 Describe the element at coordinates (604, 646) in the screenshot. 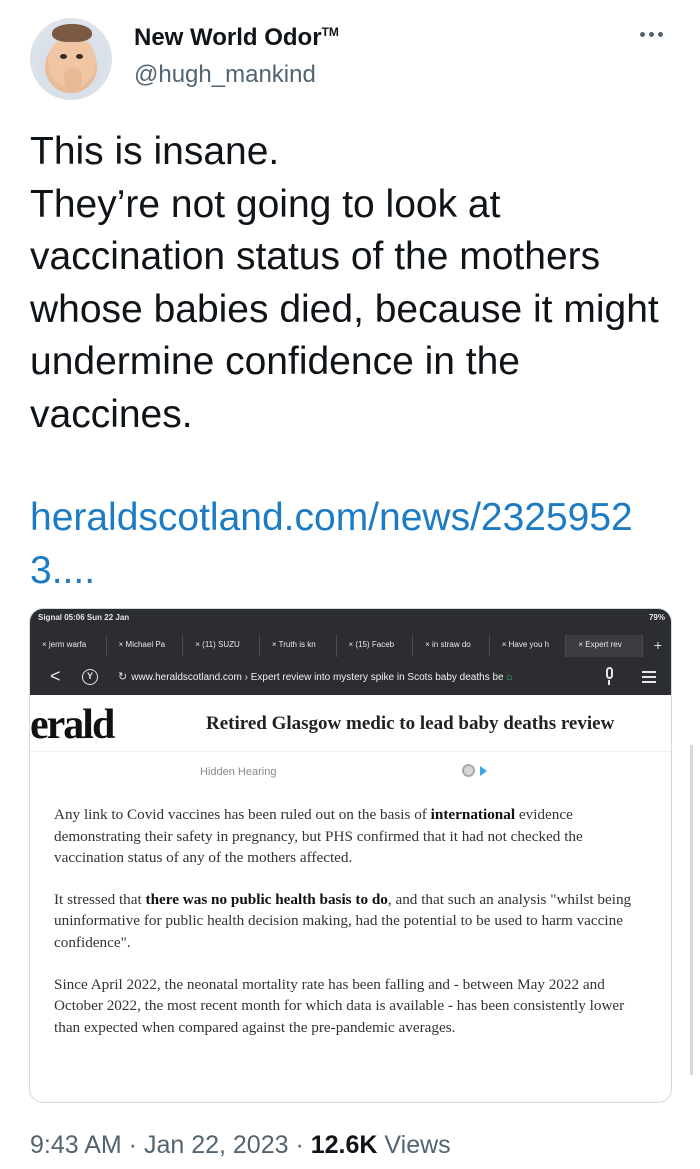

I see `browser-tab-active: × Expert rev` at that location.